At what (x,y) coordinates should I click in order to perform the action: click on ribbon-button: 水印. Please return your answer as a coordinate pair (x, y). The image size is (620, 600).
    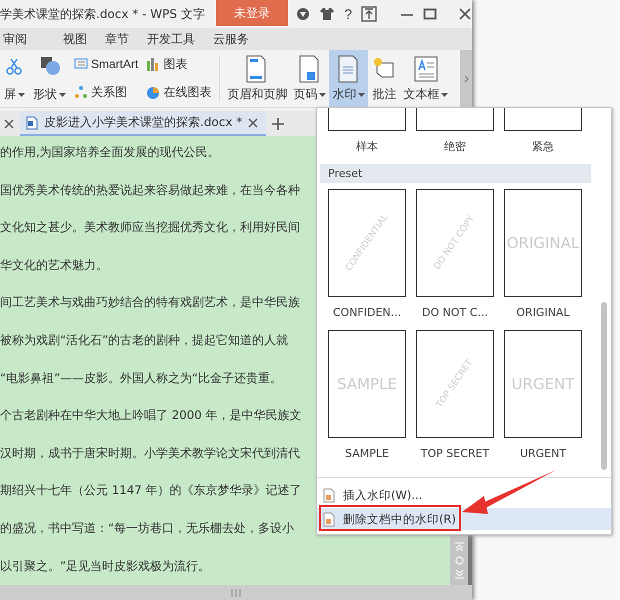
    Looking at the image, I should click on (348, 78).